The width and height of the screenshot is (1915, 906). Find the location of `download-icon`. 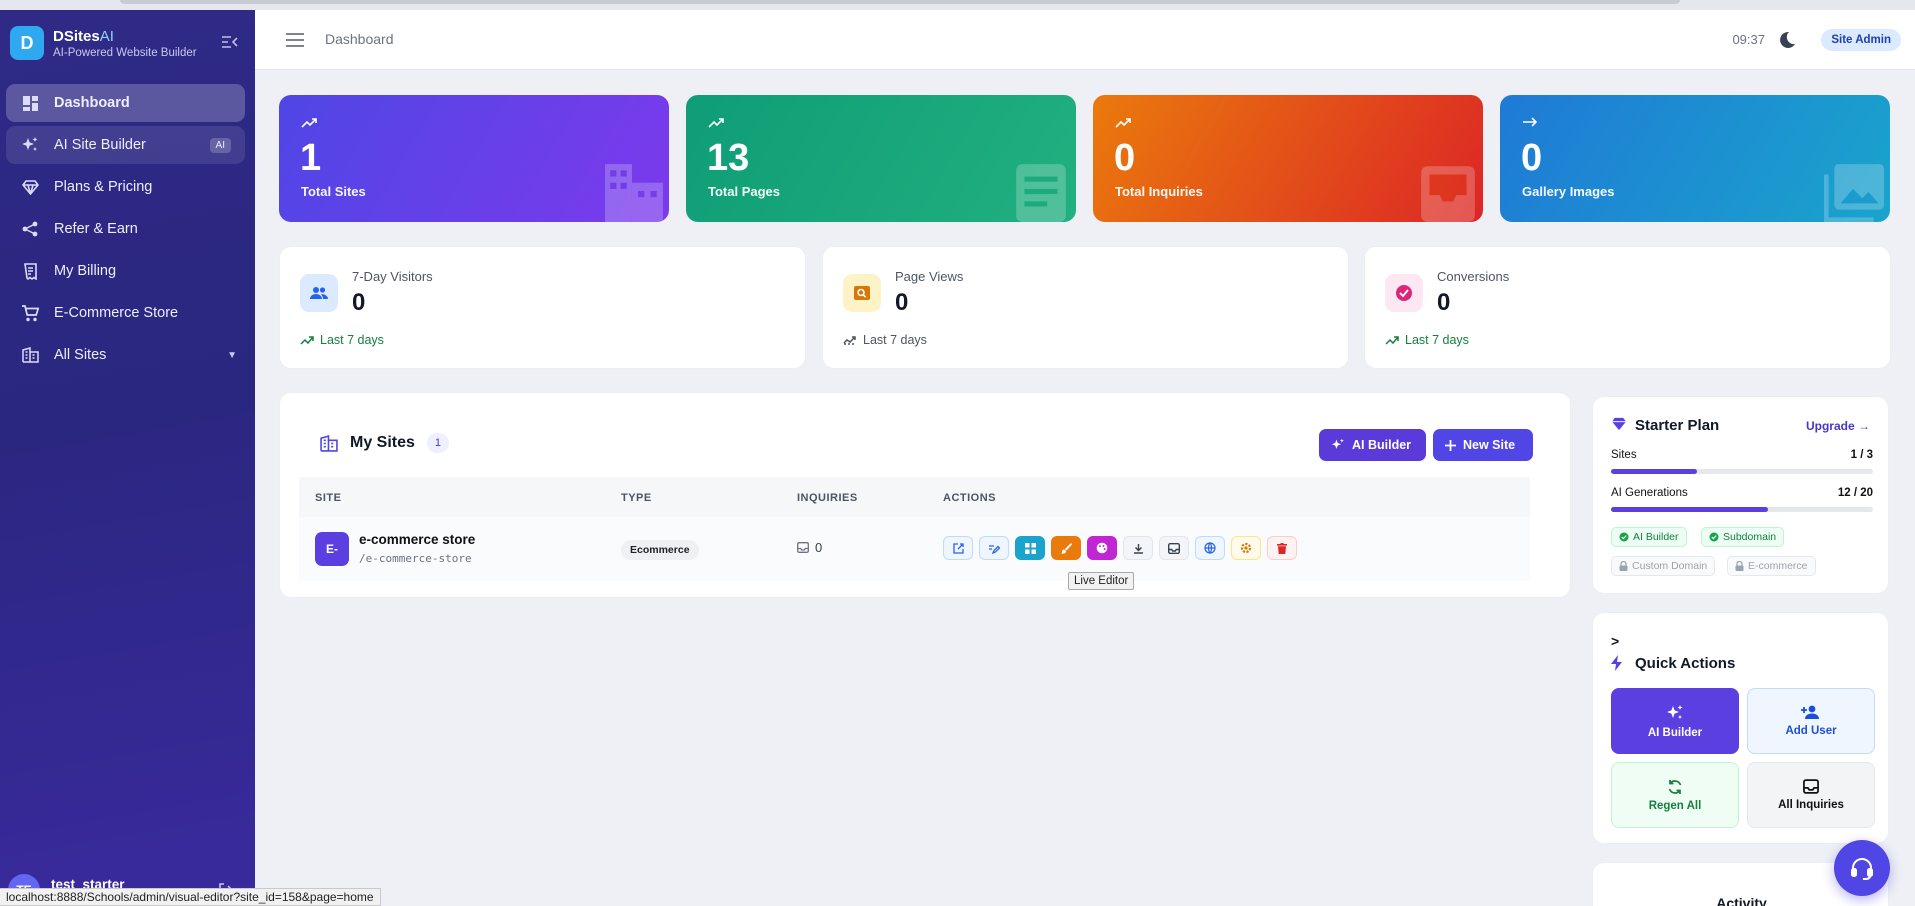

download-icon is located at coordinates (1138, 548).